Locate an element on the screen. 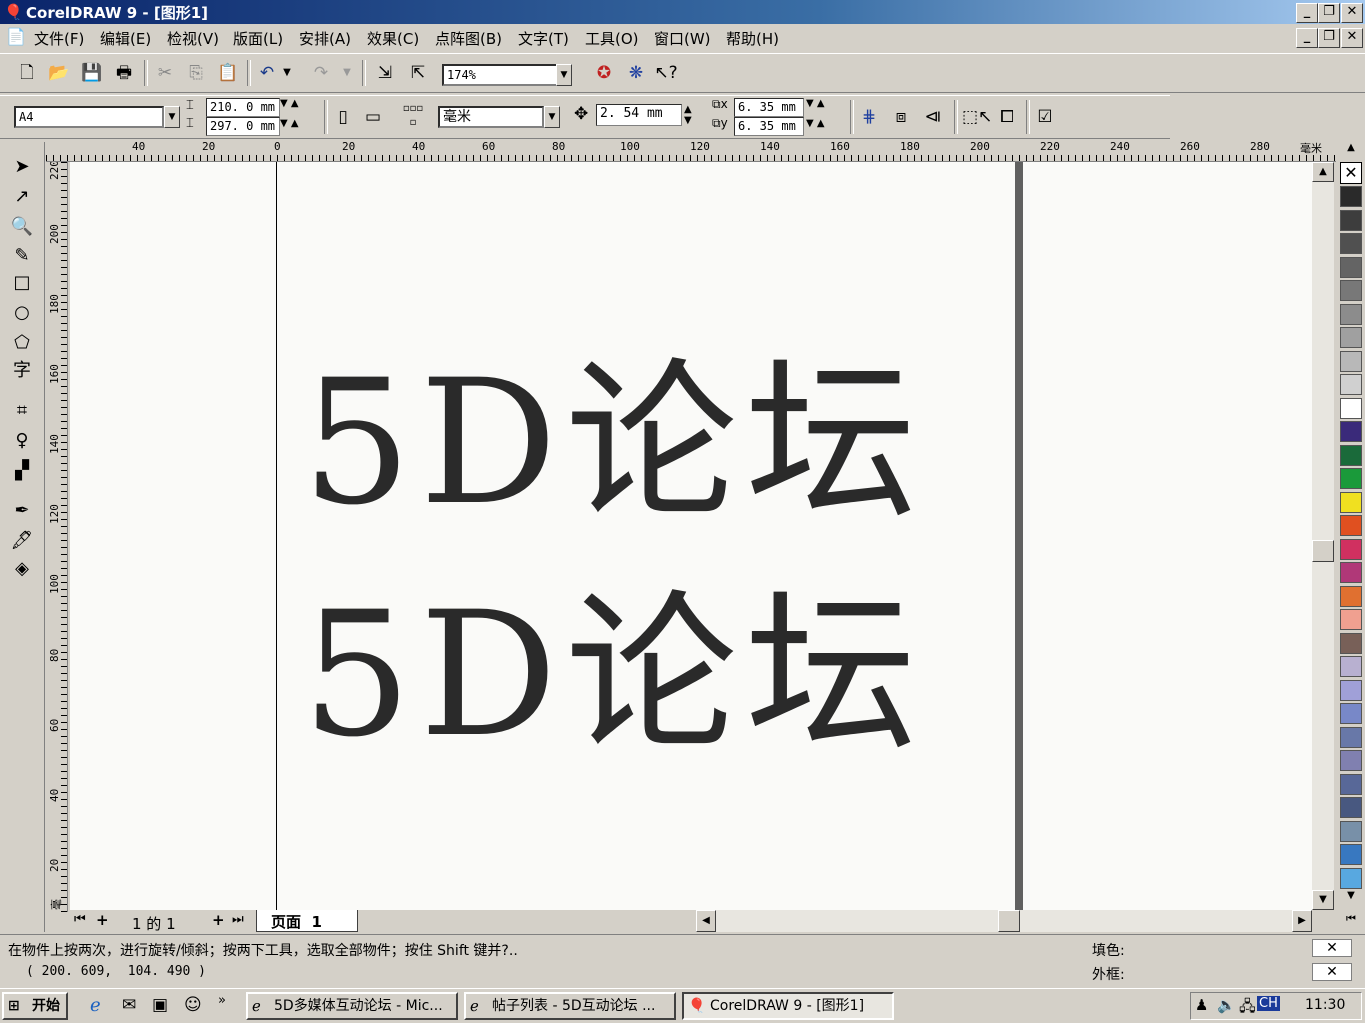  dup-x-spin-icon: ▼ ▲ is located at coordinates (815, 103).